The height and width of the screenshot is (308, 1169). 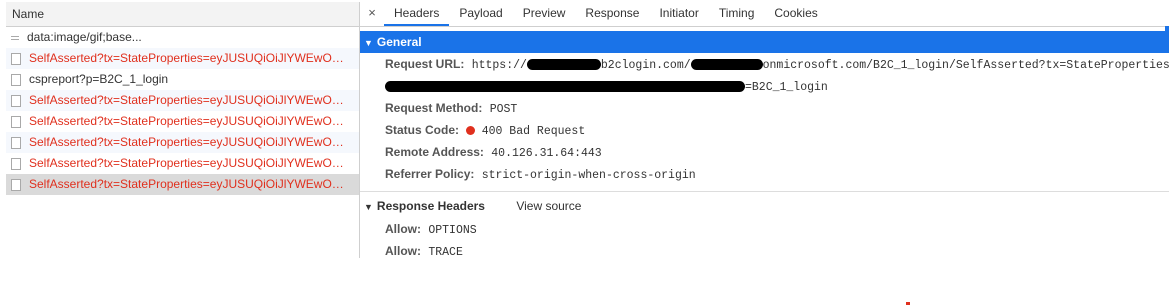 What do you see at coordinates (764, 152) in the screenshot?
I see `remote-address-row: Remote Address: 40.126.31.64:443` at bounding box center [764, 152].